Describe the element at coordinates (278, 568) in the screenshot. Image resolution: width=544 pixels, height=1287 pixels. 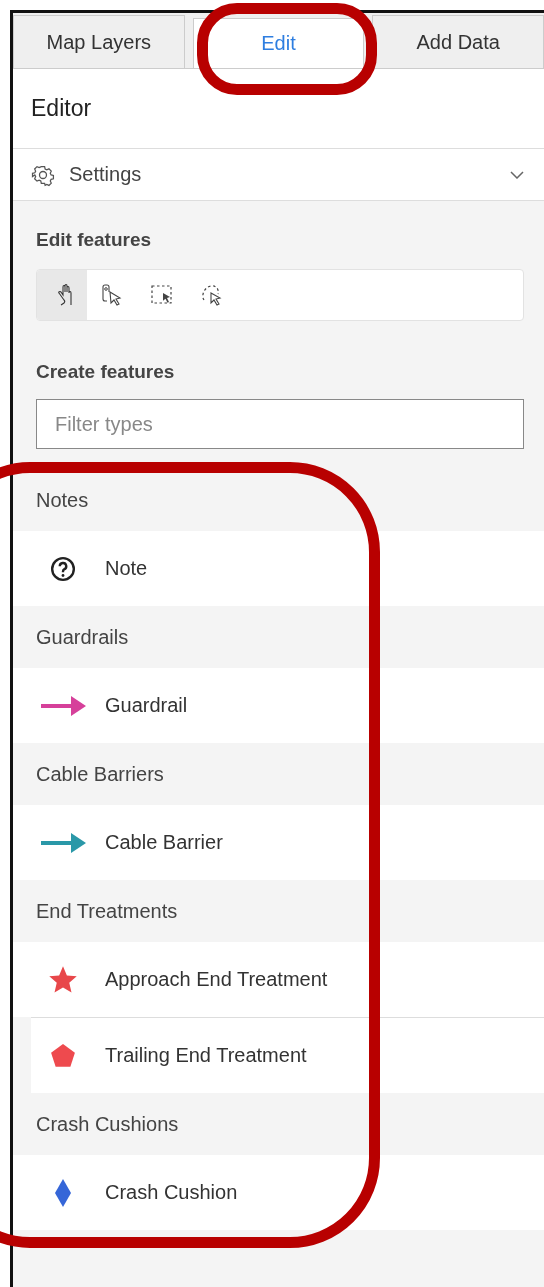
I see `feature-type-item: Note` at that location.